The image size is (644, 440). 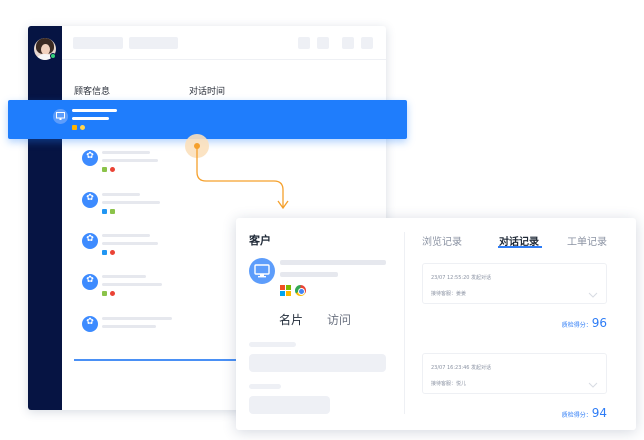 I want to click on windows-icon, so click(x=285, y=290).